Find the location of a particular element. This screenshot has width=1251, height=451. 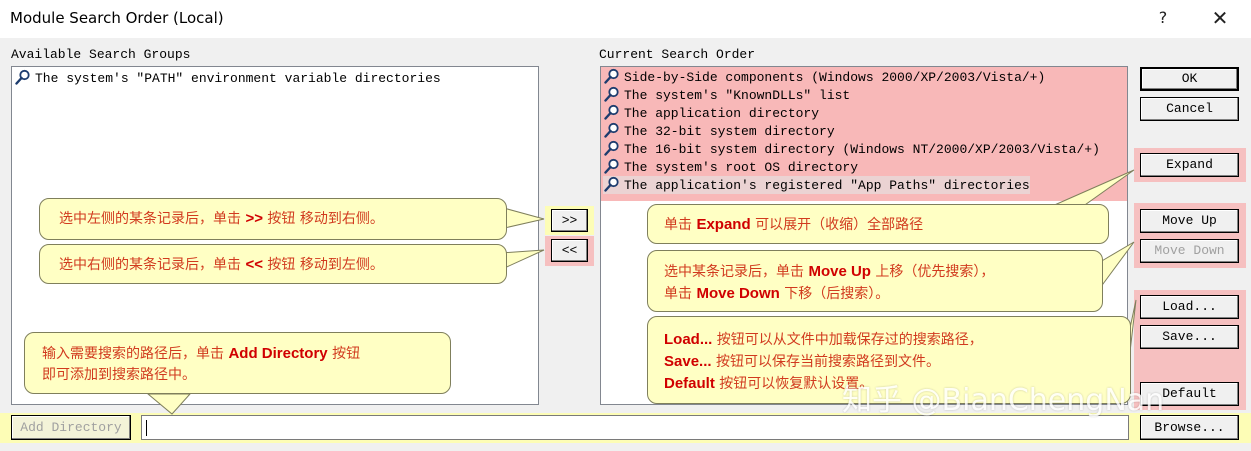

window-title: Module Search Order (Local) is located at coordinates (117, 18).